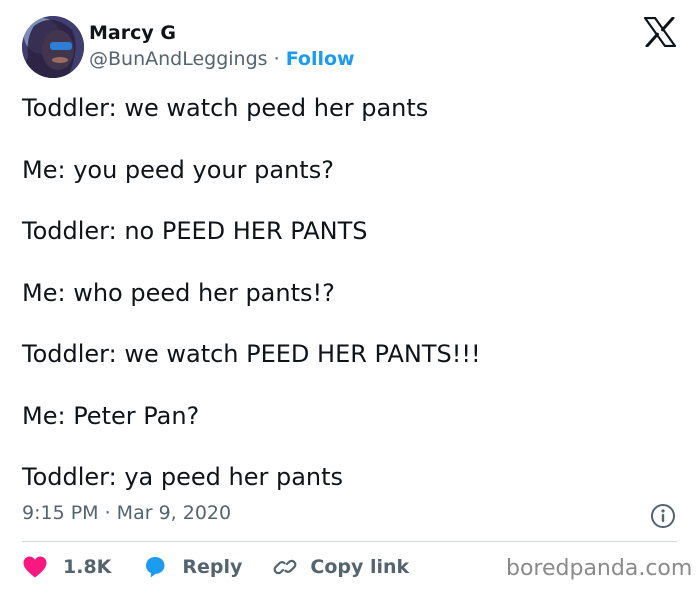 Image resolution: width=700 pixels, height=594 pixels. Describe the element at coordinates (660, 32) in the screenshot. I see `x-logo-icon` at that location.